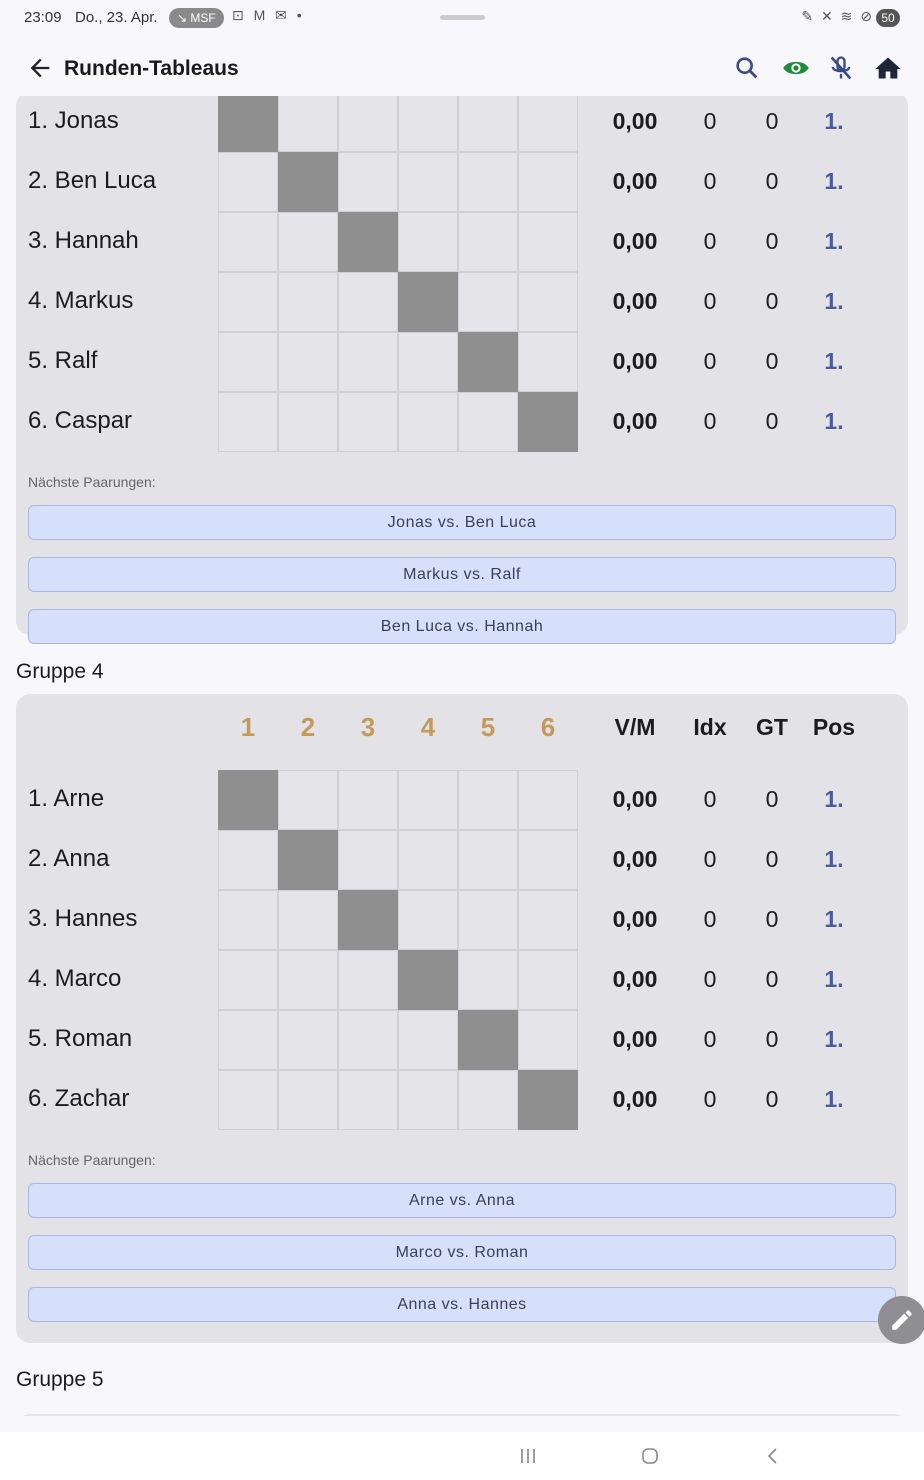 The width and height of the screenshot is (924, 1480). Describe the element at coordinates (834, 859) in the screenshot. I see `stat-pos: 1.` at that location.